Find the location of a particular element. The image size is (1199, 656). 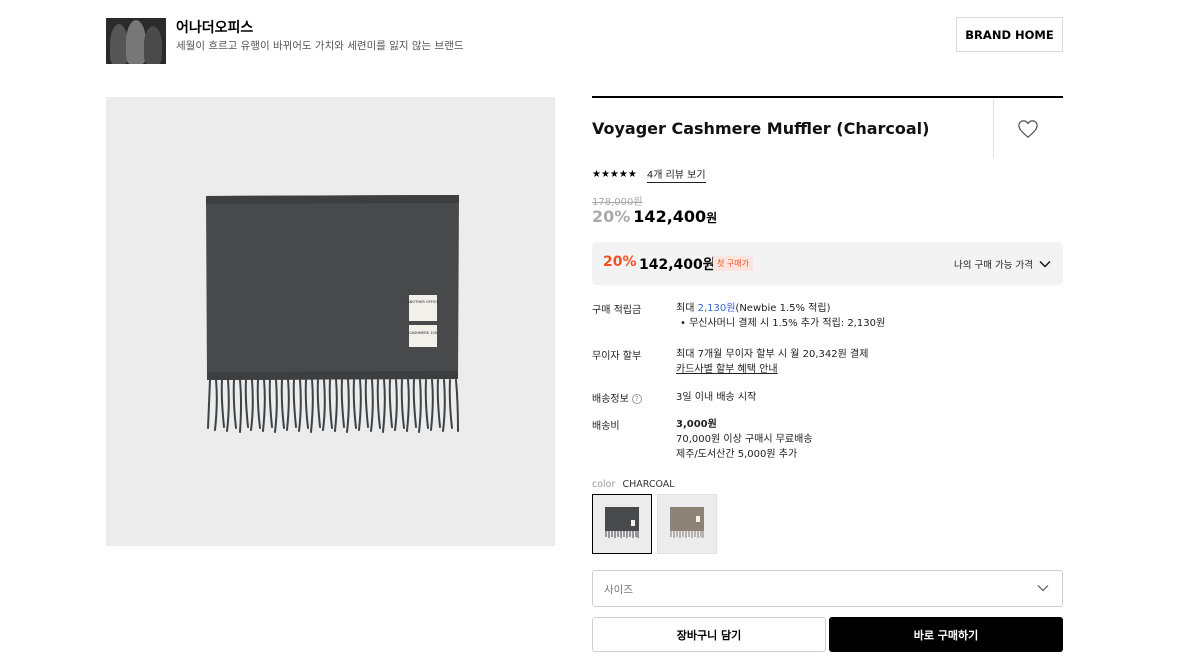

price-row: 20% 142,400 원 is located at coordinates (654, 216).